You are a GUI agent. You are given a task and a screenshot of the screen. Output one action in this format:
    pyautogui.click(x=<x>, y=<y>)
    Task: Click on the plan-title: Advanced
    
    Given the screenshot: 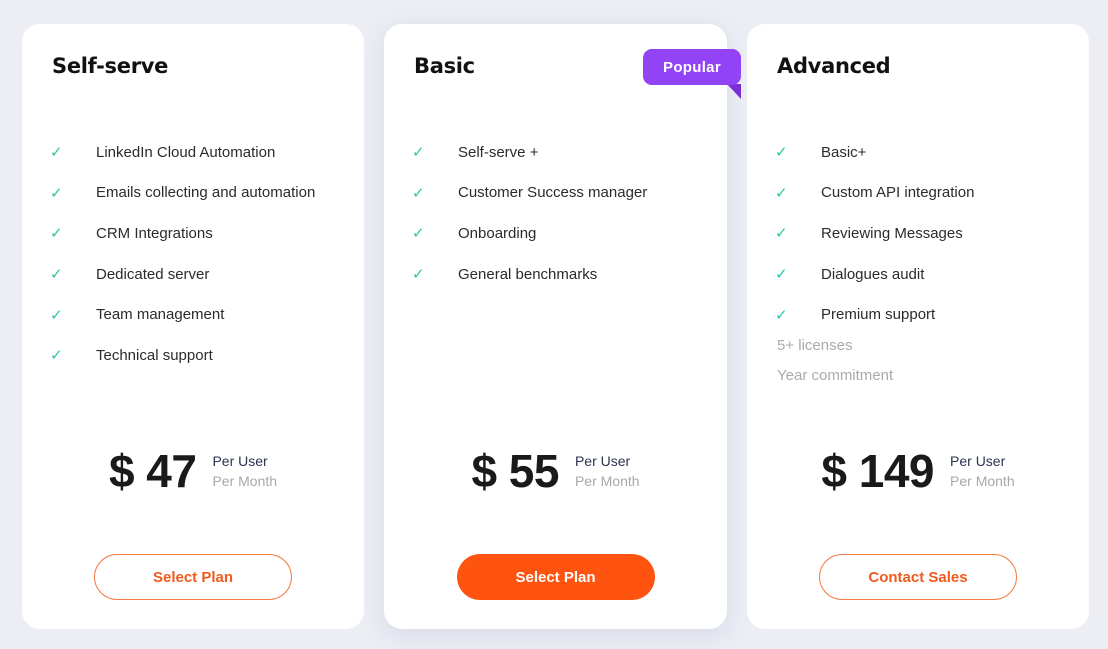 What is the action you would take?
    pyautogui.click(x=834, y=66)
    